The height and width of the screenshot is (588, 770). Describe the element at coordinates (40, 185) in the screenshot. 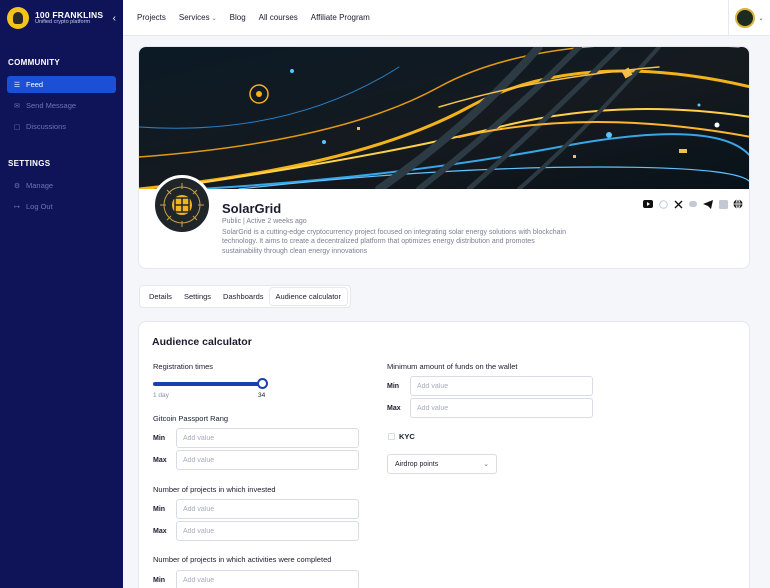

I see `sidebar-item-label: Manage` at that location.